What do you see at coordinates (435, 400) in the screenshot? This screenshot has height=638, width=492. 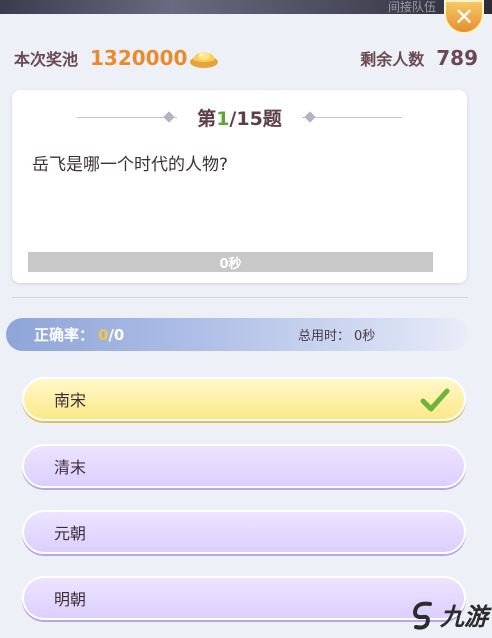 I see `check-icon` at bounding box center [435, 400].